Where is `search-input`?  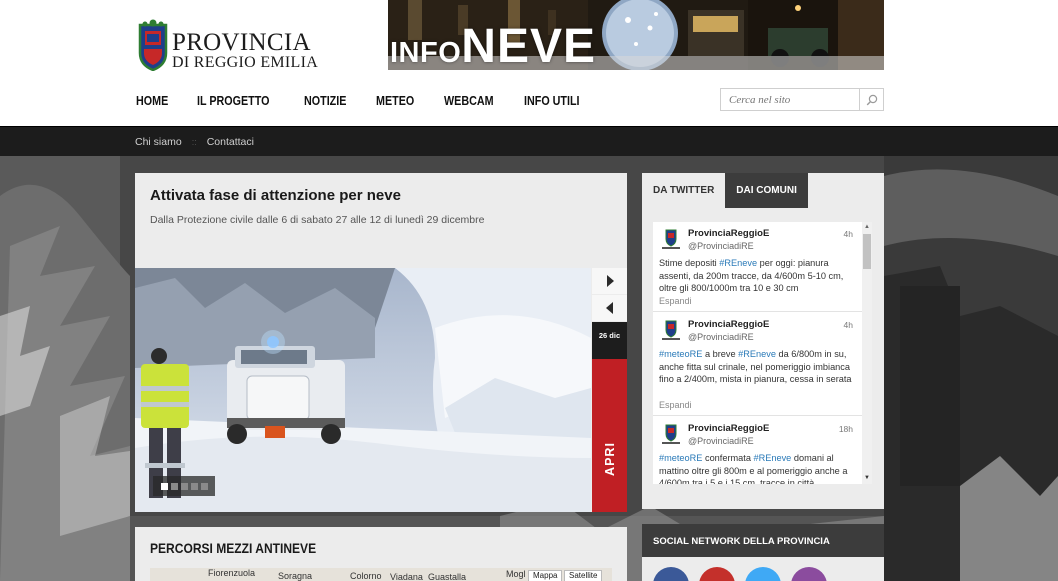
search-input is located at coordinates (790, 99).